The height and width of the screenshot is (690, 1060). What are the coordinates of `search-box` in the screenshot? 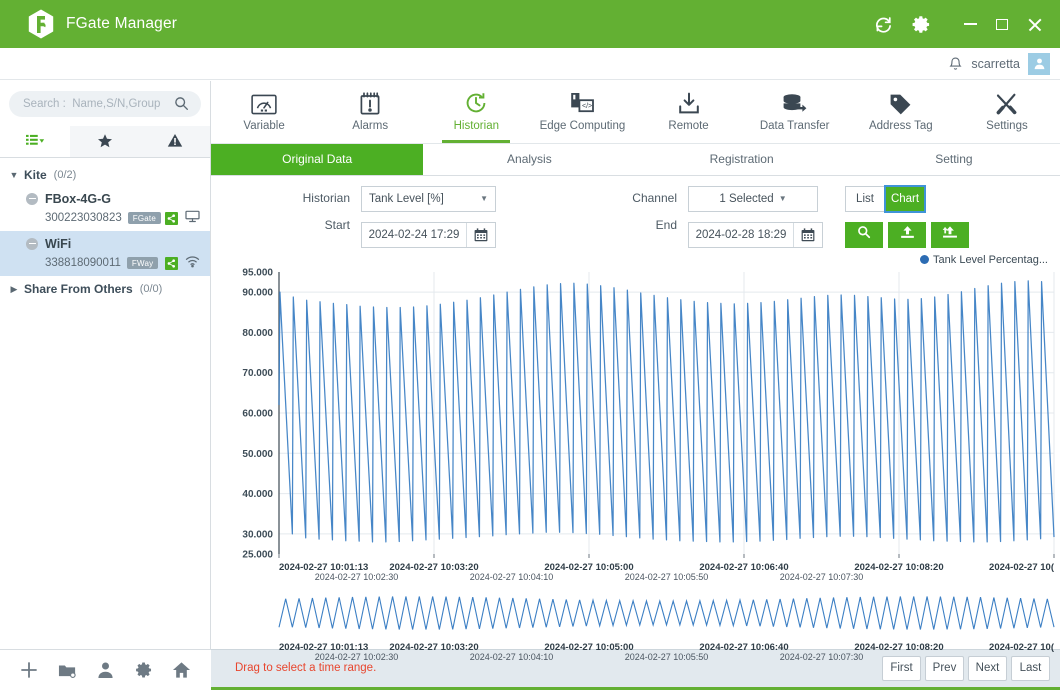 It's located at (105, 104).